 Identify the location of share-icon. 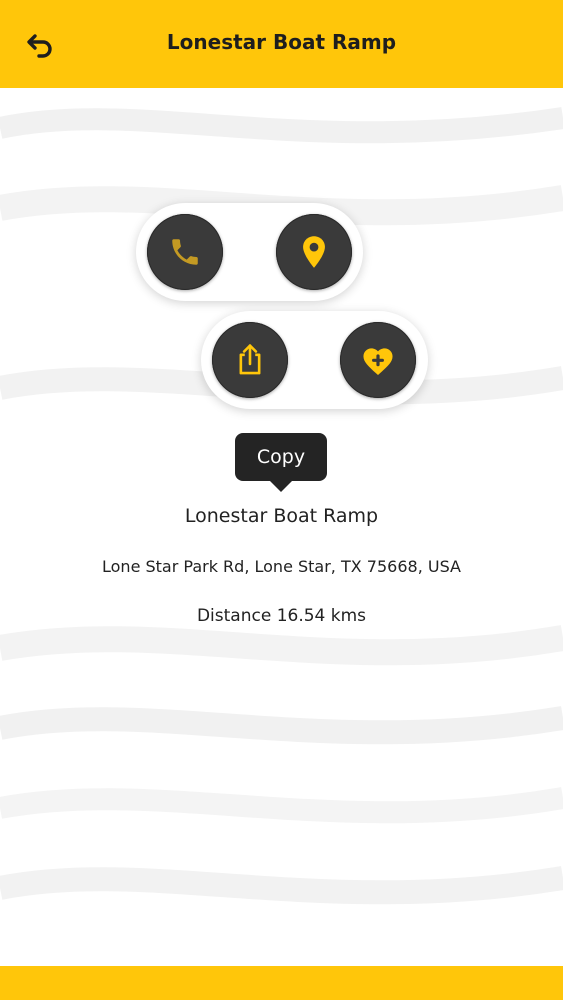
(250, 359).